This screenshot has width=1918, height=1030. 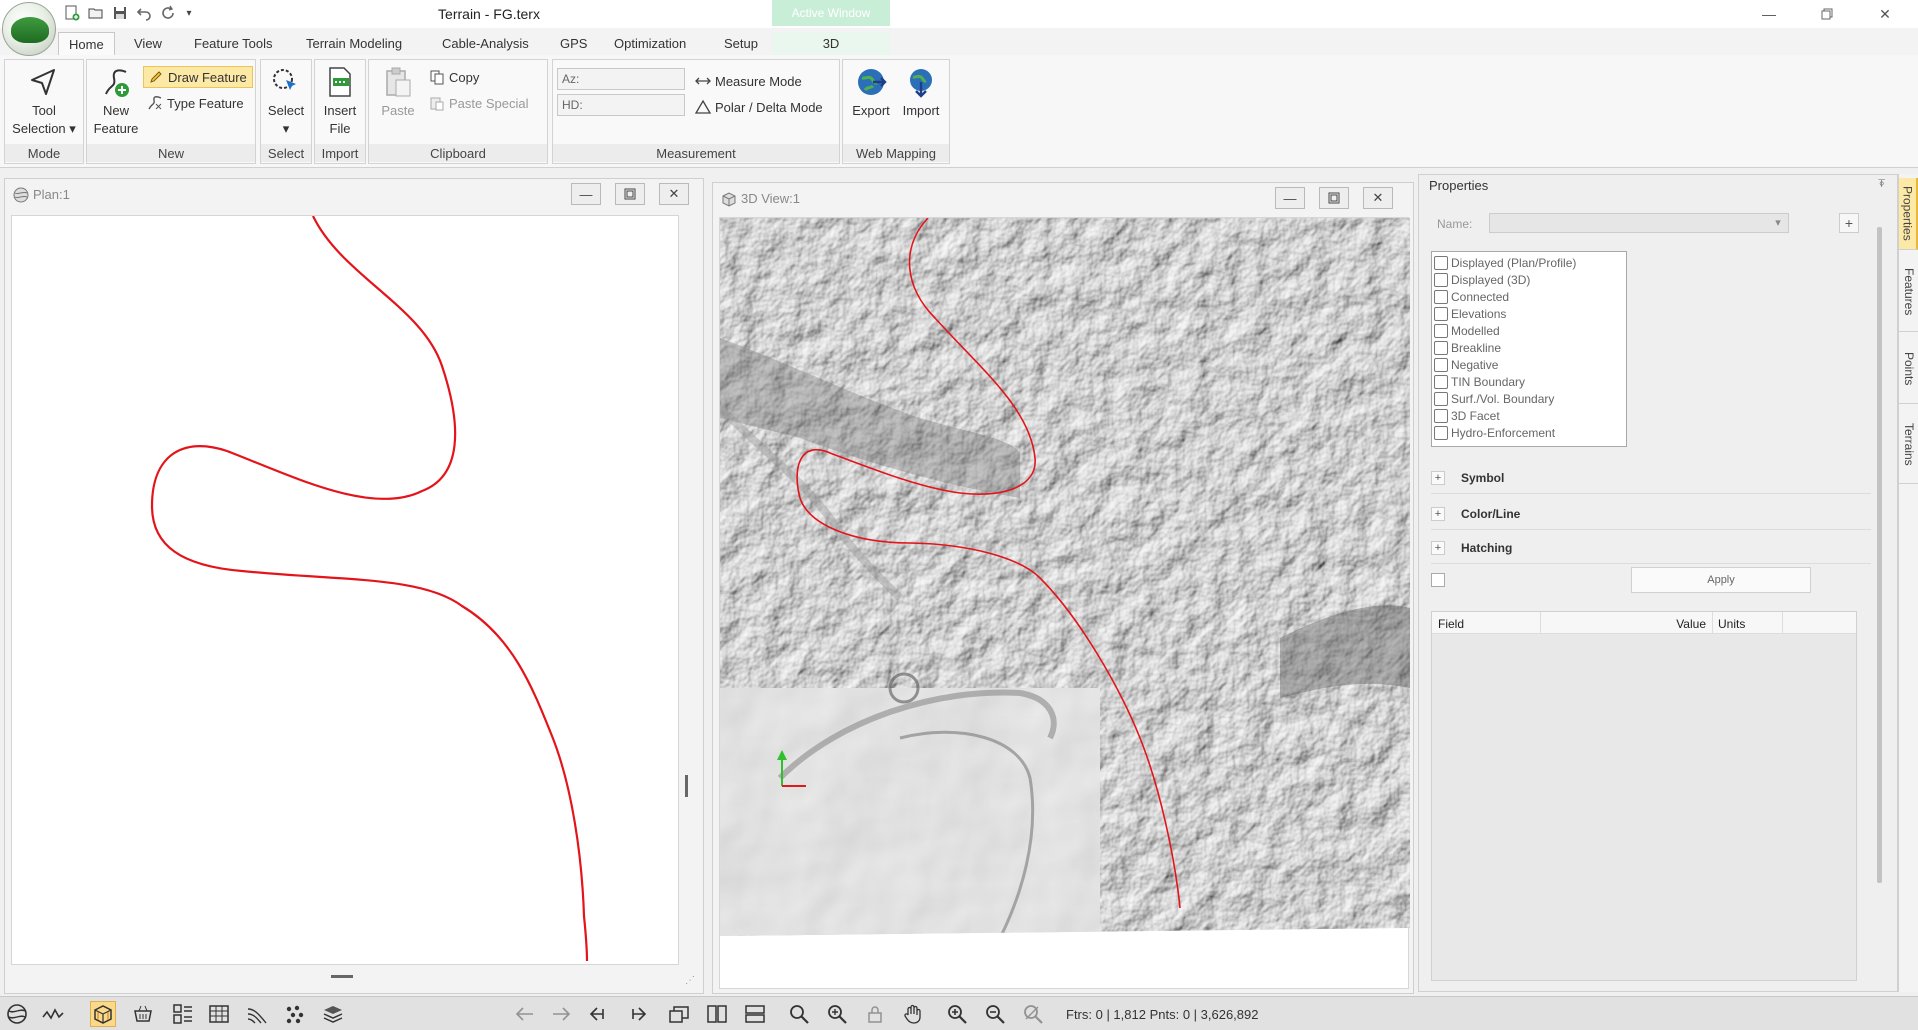 What do you see at coordinates (1885, 14) in the screenshot?
I see `close-icon: ✕` at bounding box center [1885, 14].